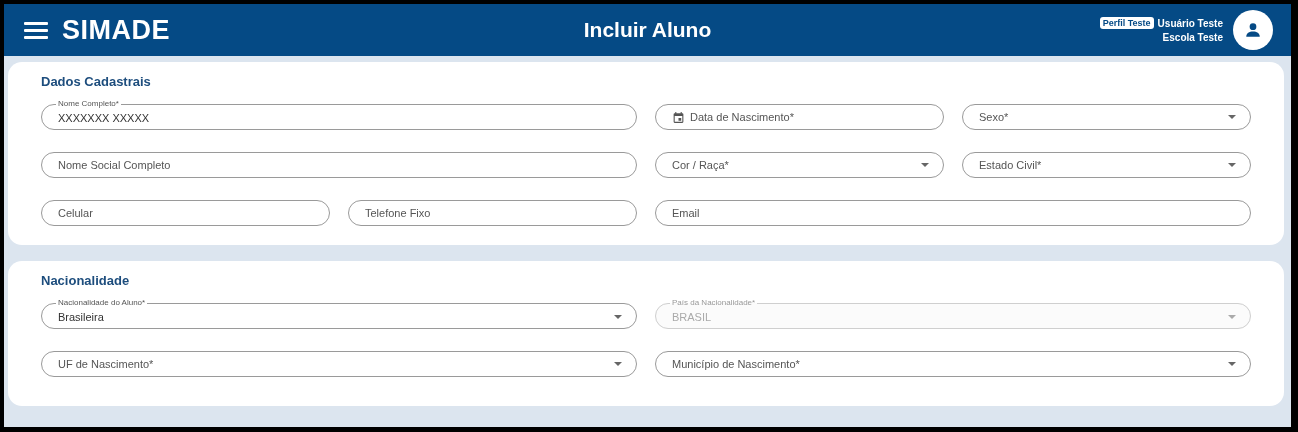 The image size is (1298, 432). What do you see at coordinates (96, 81) in the screenshot?
I see `section-title: Dados Cadastrais` at bounding box center [96, 81].